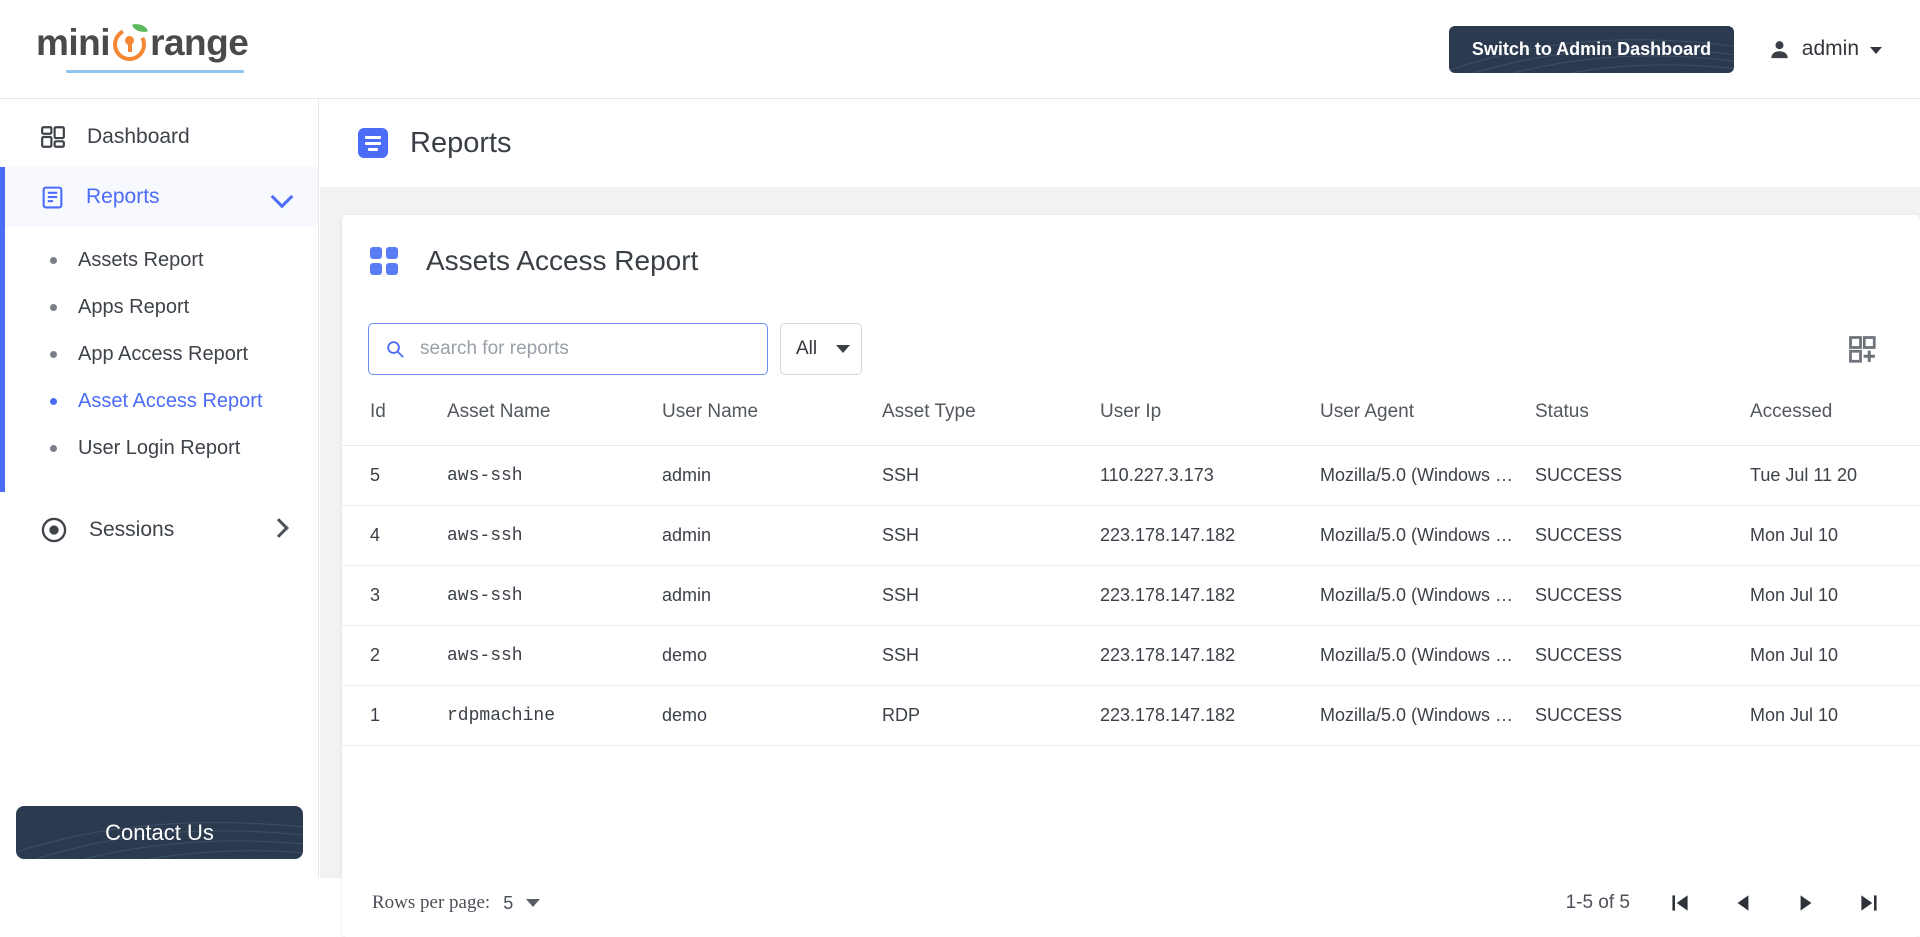 This screenshot has width=1920, height=937. Describe the element at coordinates (1210, 418) in the screenshot. I see `column-header-user-ip: User Ip` at that location.